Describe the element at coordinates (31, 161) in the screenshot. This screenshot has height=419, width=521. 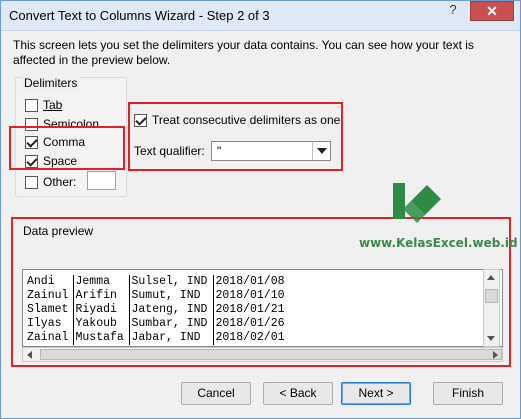
I see `space-checkbox` at that location.